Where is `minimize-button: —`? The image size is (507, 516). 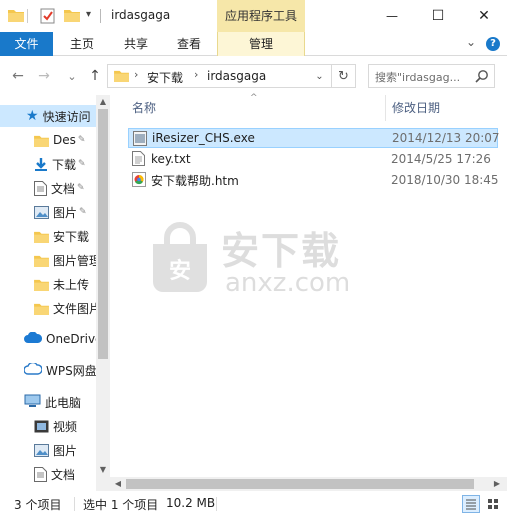
minimize-button: — is located at coordinates (392, 16).